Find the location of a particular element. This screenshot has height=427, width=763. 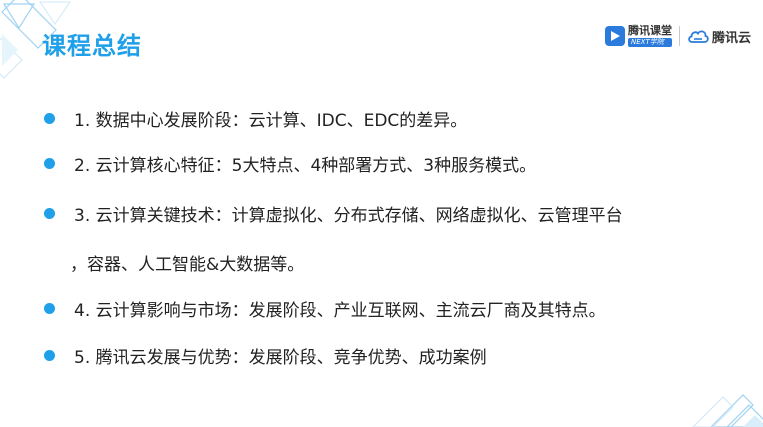

list-item: 2. 云计算核心特征：5大特点、4种部署方式、3种服务模式。 is located at coordinates (290, 163).